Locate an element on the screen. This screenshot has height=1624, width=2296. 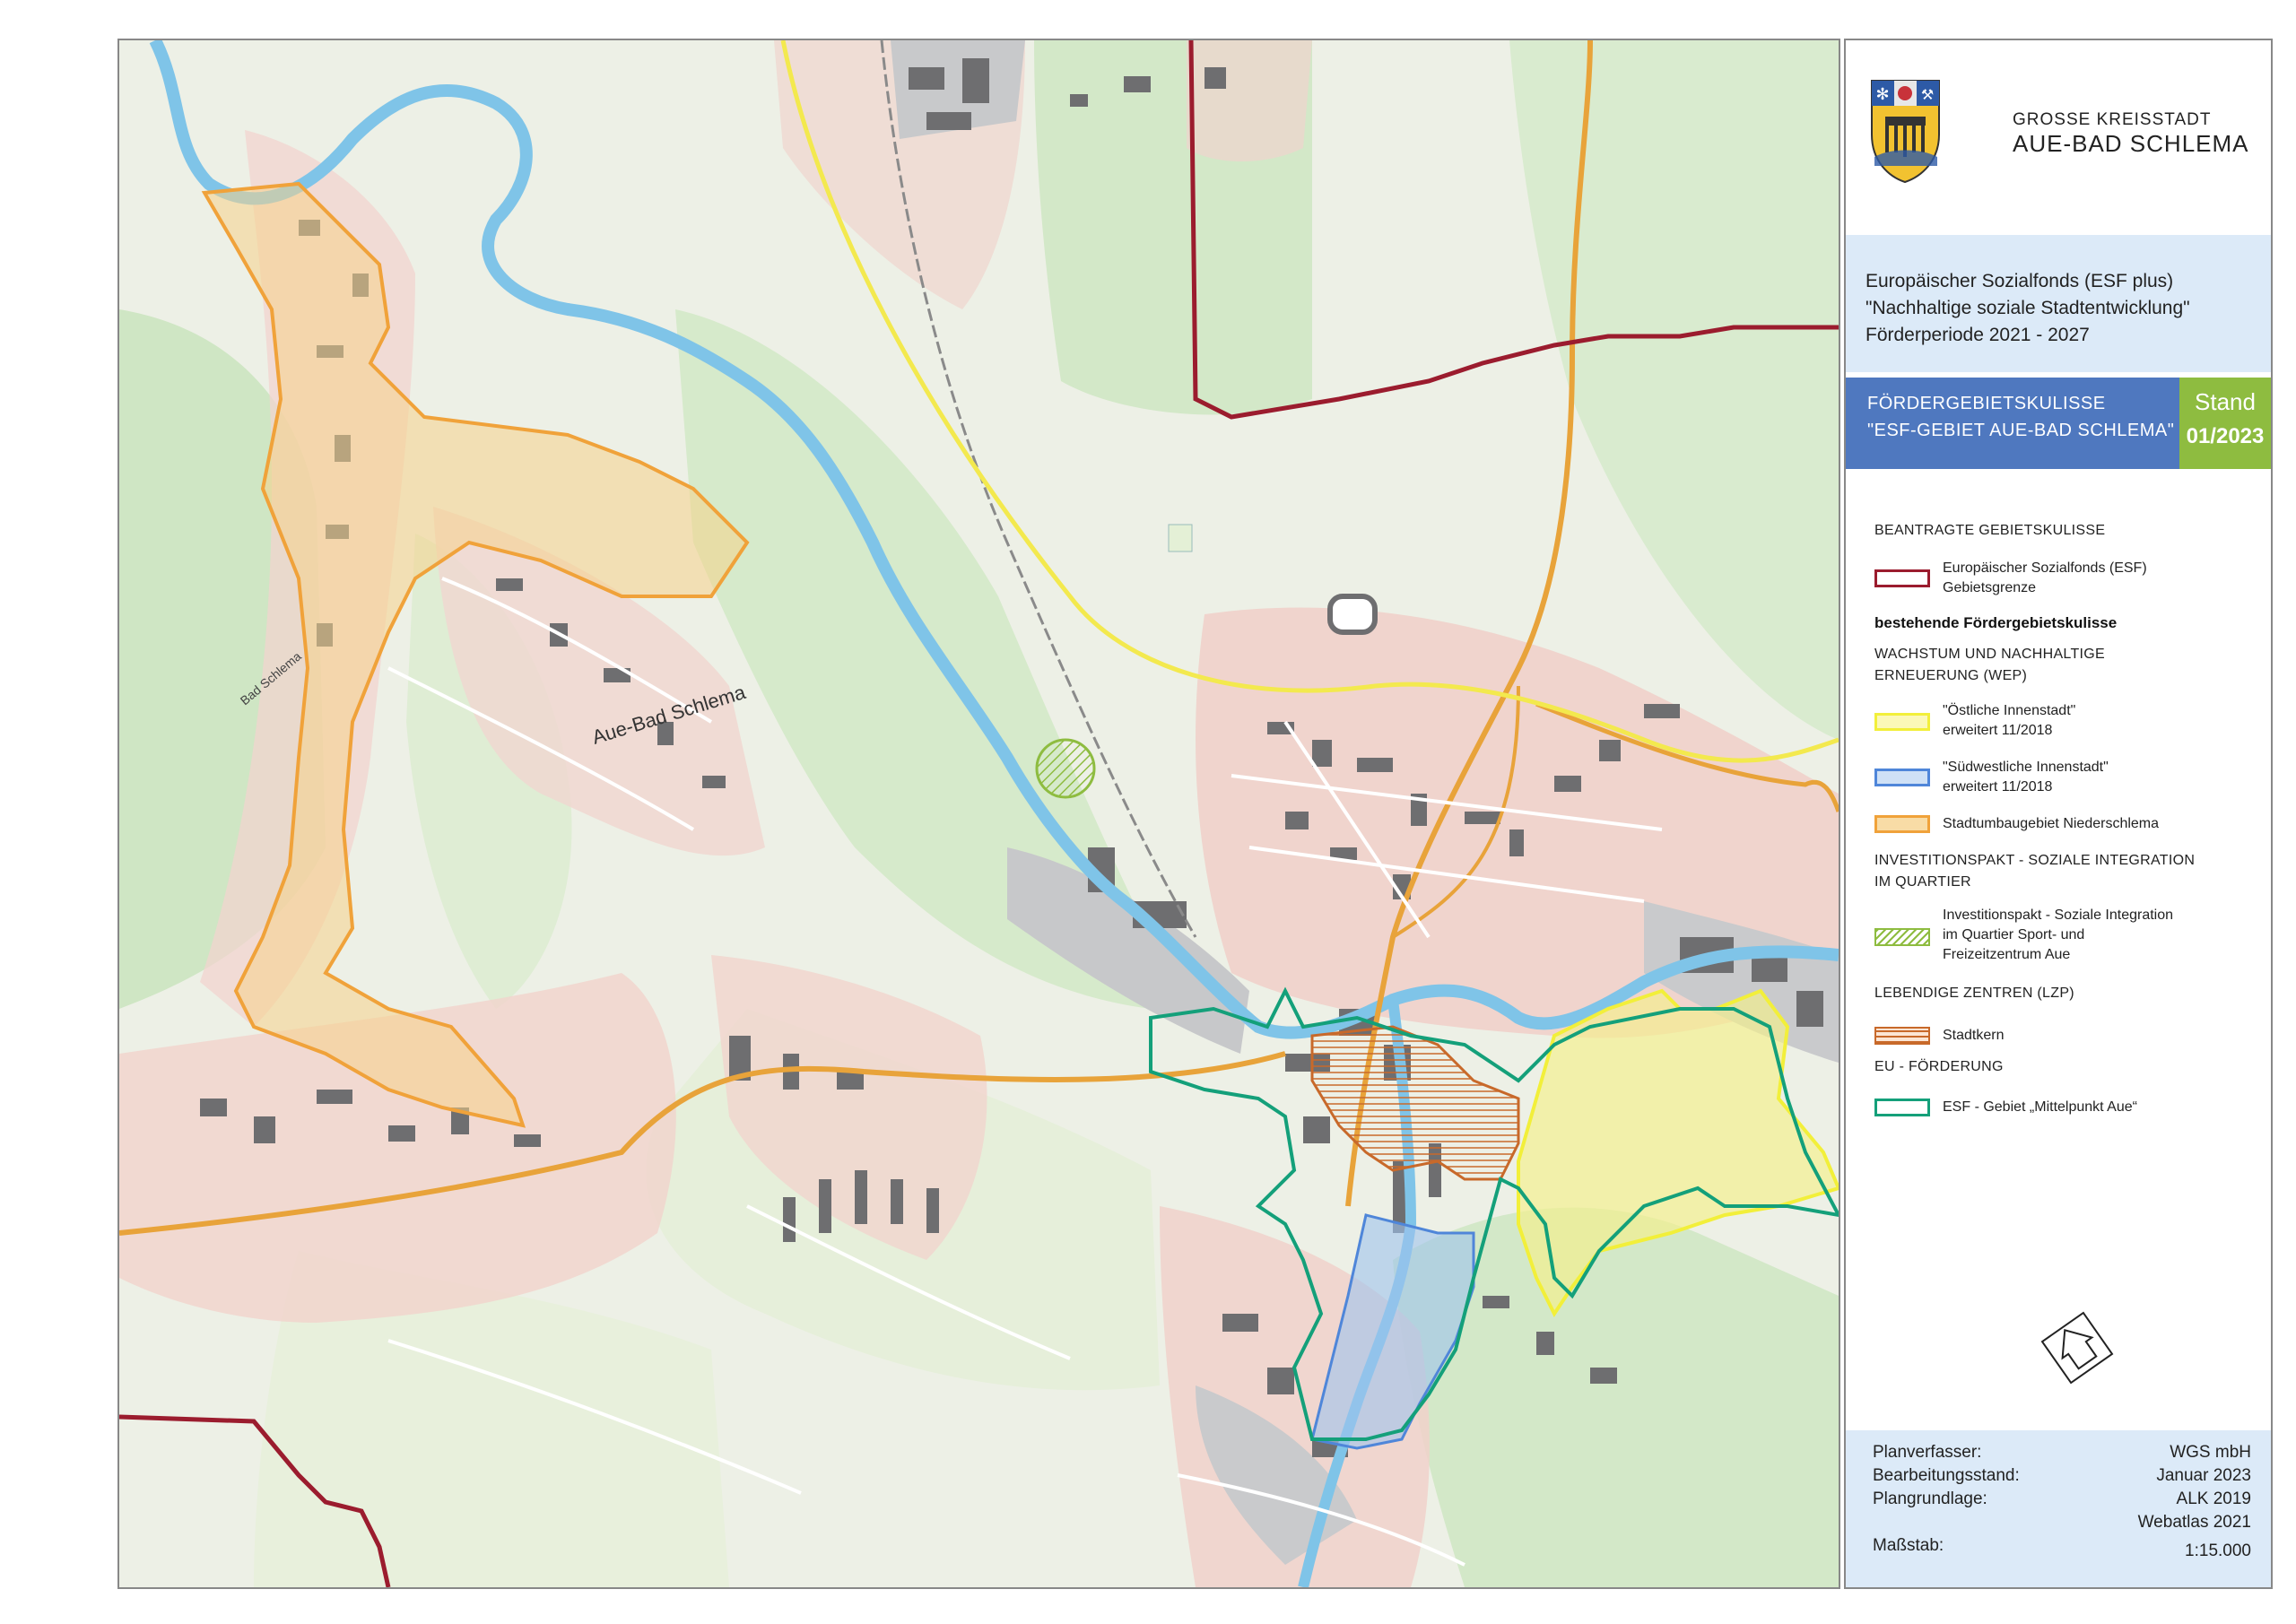
city-name: AUE-BAD SCHLEMA is located at coordinates (2131, 143).